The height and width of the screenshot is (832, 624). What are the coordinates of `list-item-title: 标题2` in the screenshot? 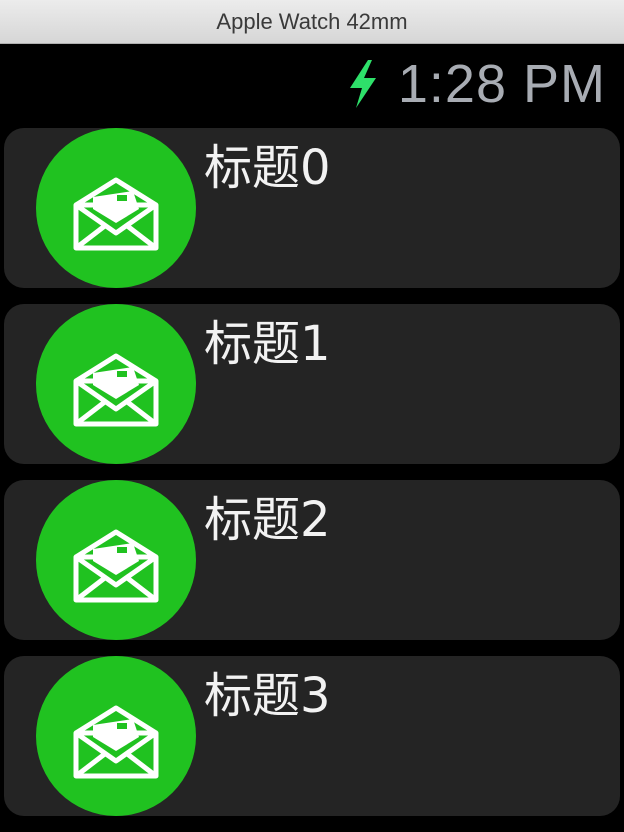 It's located at (267, 520).